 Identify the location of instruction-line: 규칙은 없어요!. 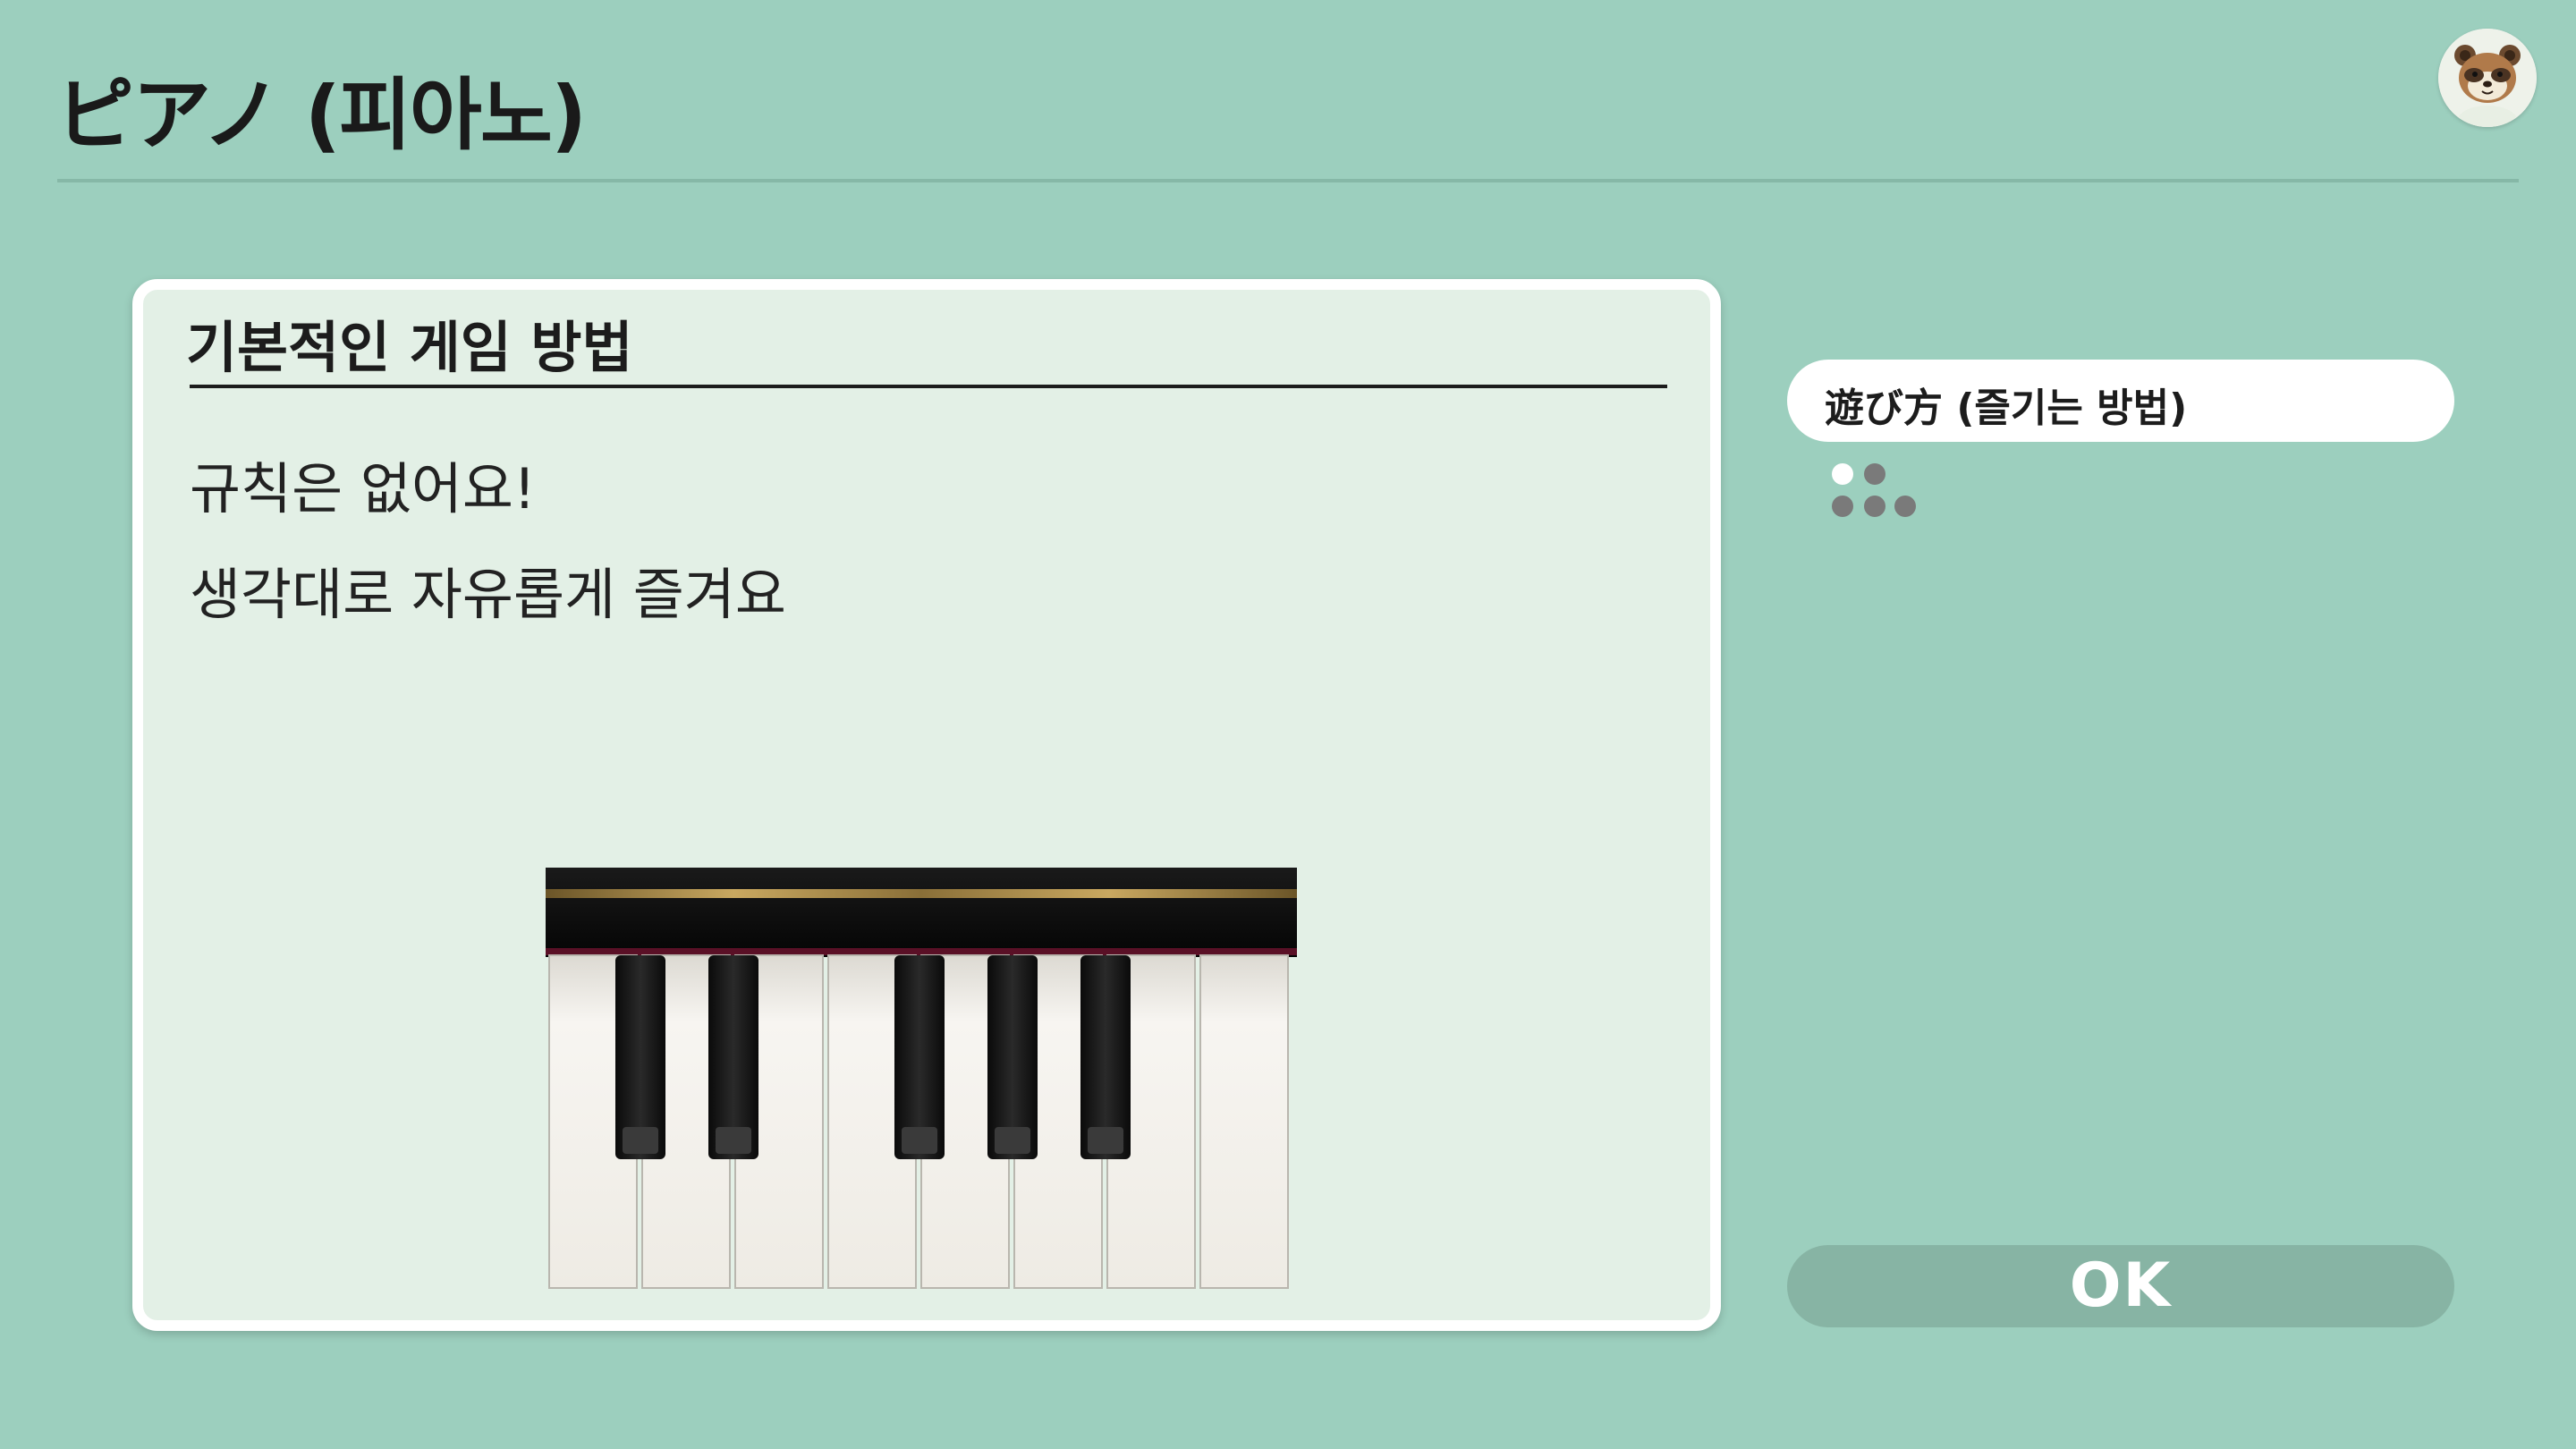
(363, 488).